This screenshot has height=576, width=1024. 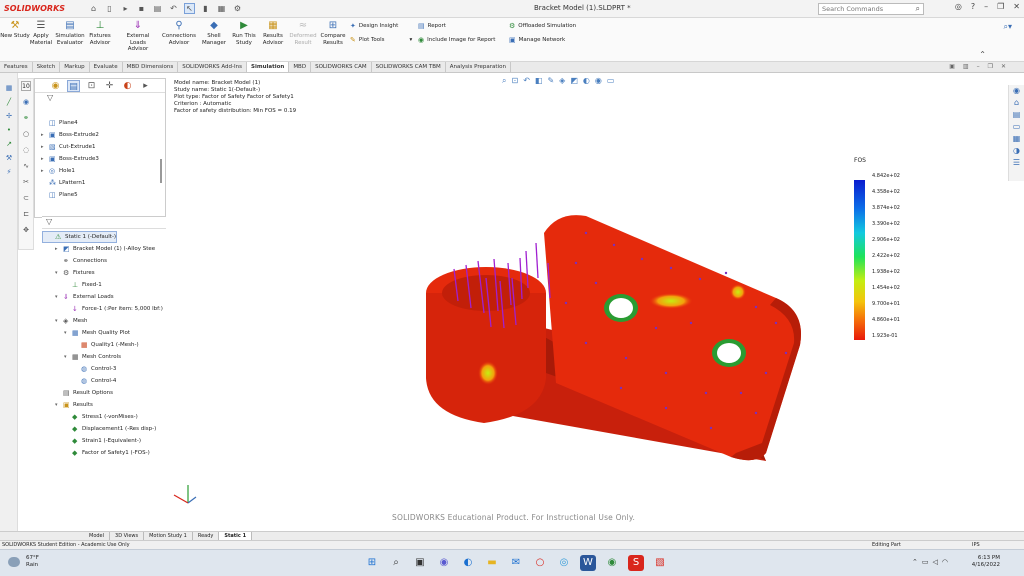 What do you see at coordinates (9, 158) in the screenshot?
I see `tool-icon: ⚒` at bounding box center [9, 158].